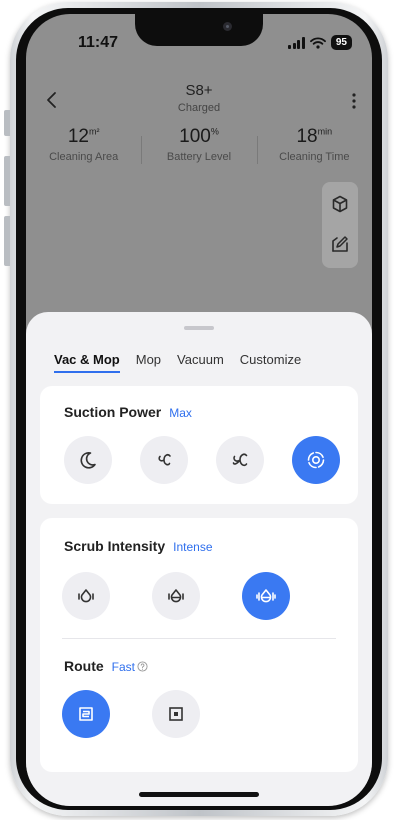  Describe the element at coordinates (314, 157) in the screenshot. I see `stat-label: Cleaning Time` at that location.